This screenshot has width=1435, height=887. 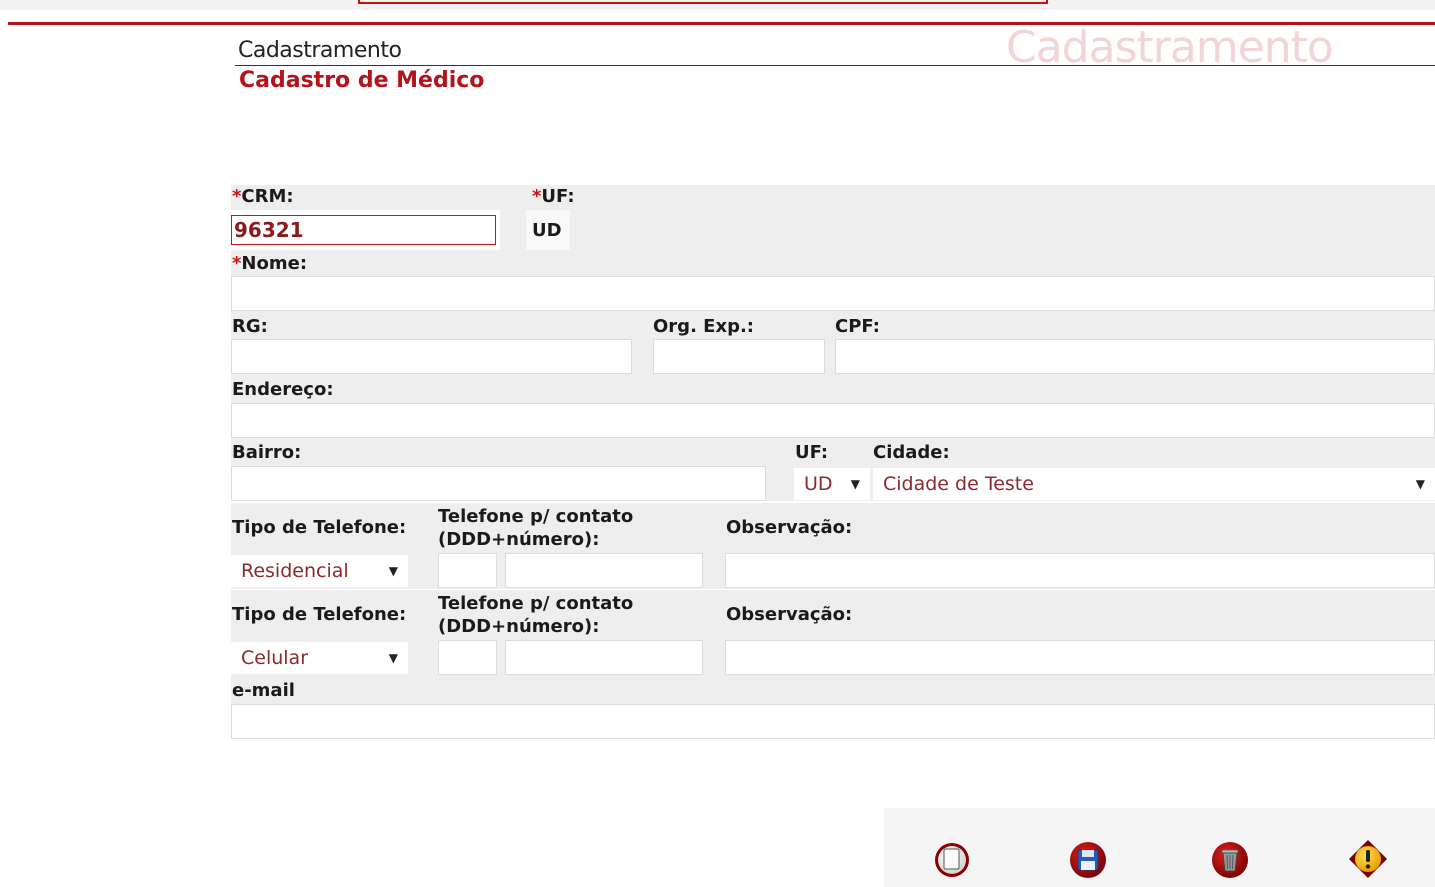 I want to click on nome-input, so click(x=833, y=293).